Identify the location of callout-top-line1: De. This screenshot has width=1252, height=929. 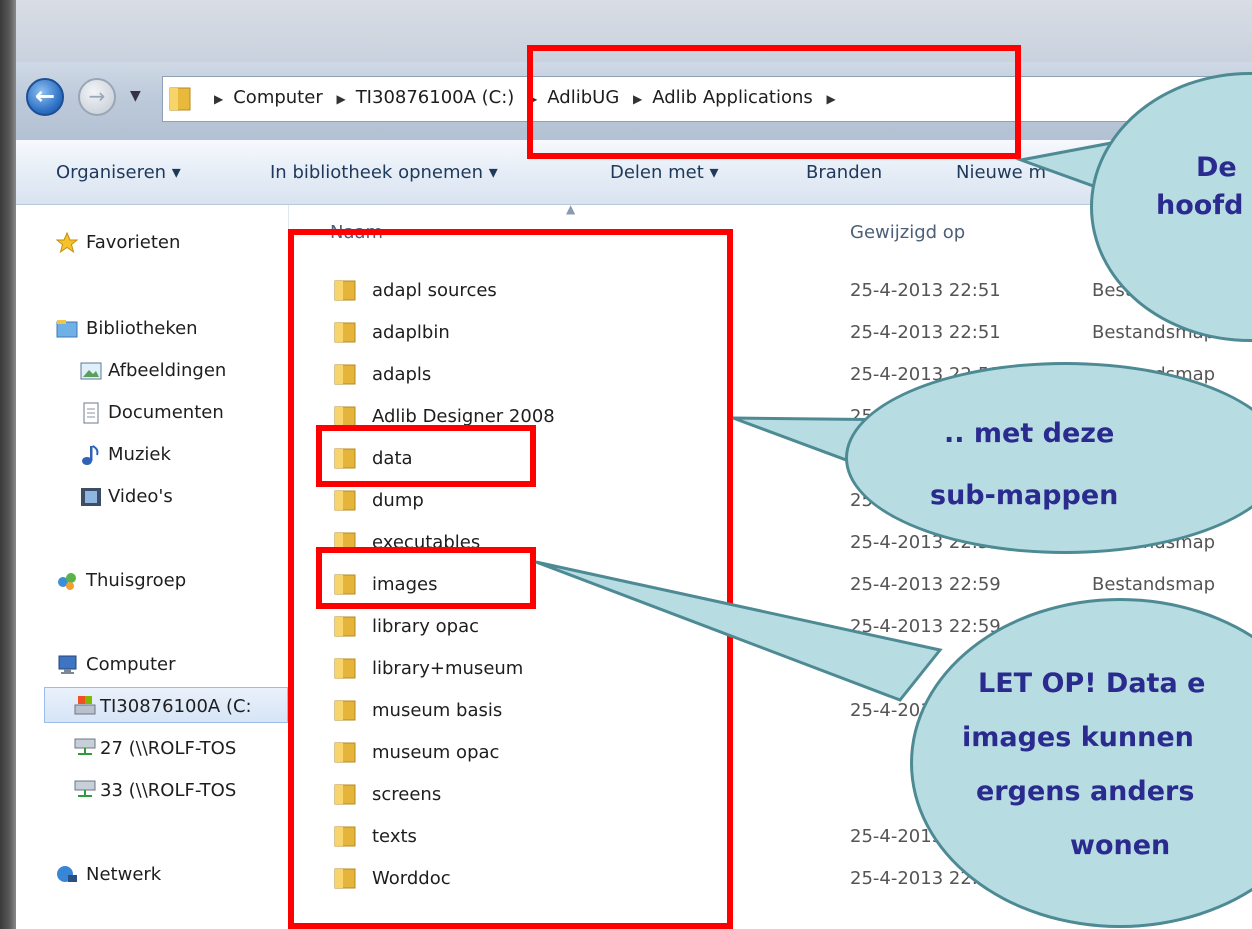
(1216, 167).